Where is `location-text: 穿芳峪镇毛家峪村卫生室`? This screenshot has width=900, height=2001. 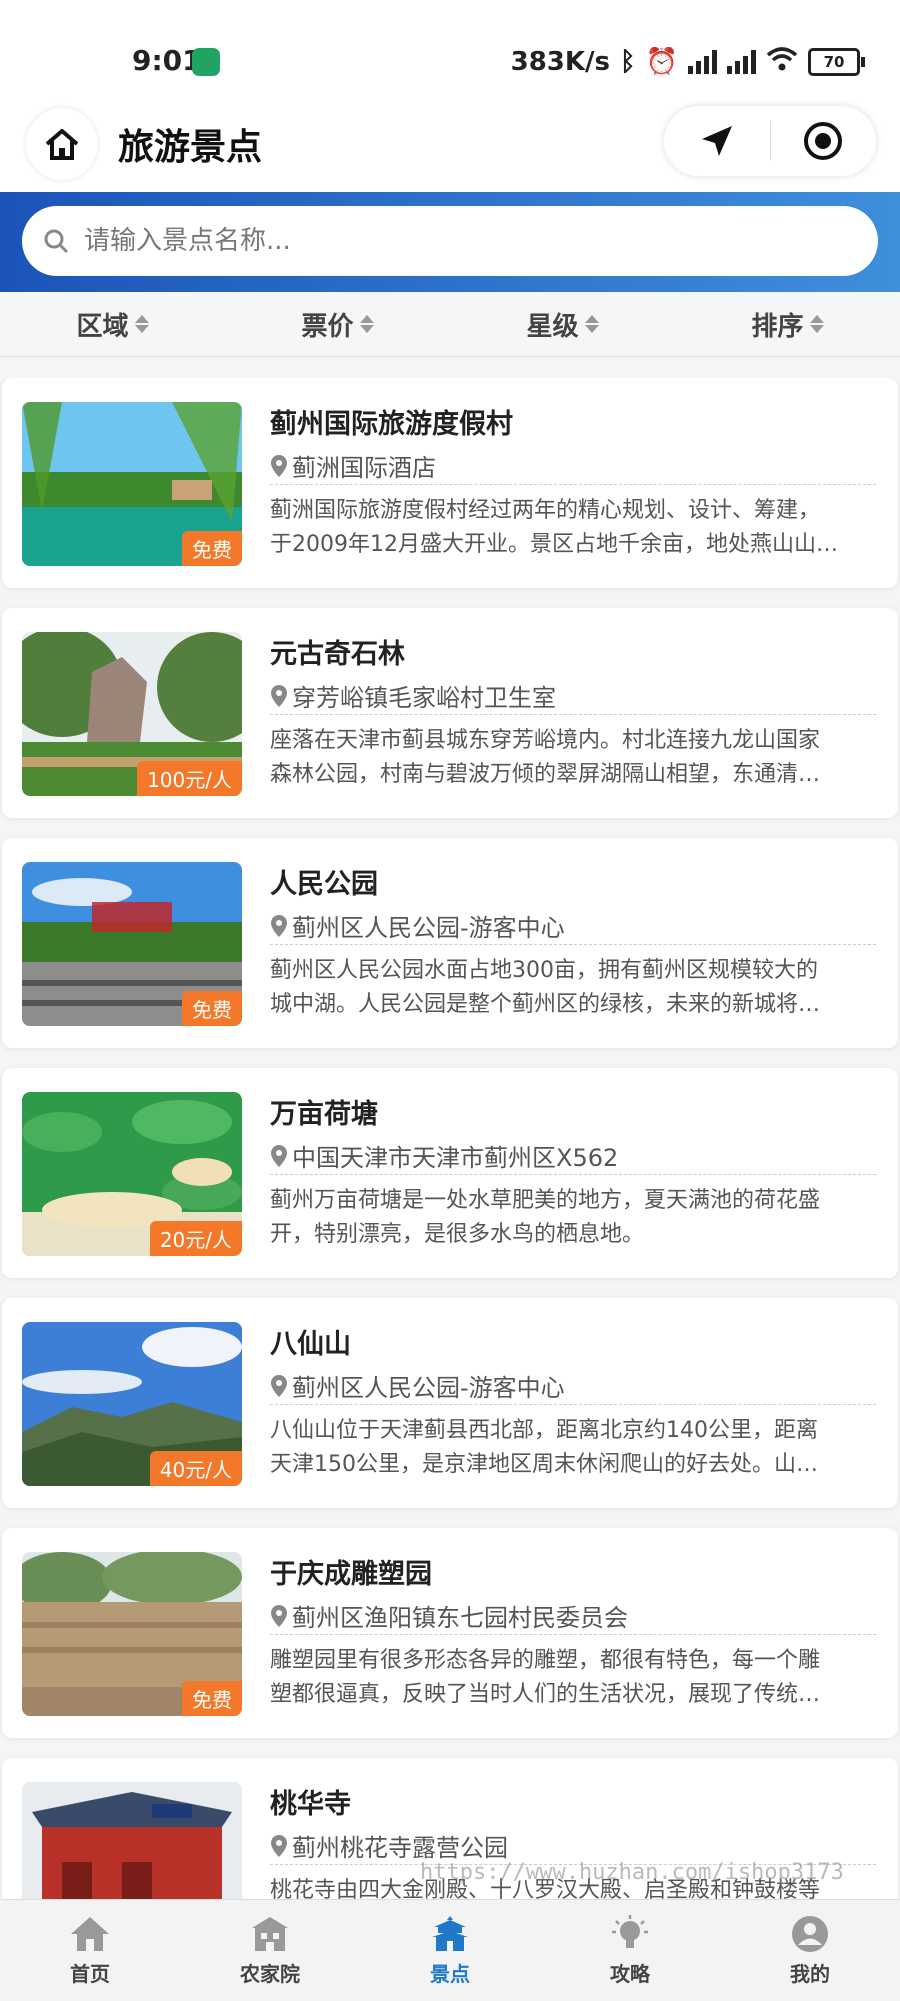
location-text: 穿芳峪镇毛家峪村卫生室 is located at coordinates (424, 698).